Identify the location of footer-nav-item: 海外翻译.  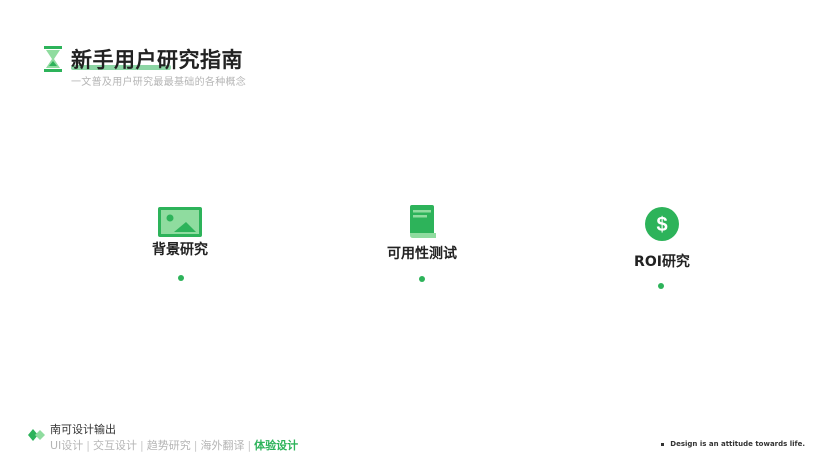
(222, 445).